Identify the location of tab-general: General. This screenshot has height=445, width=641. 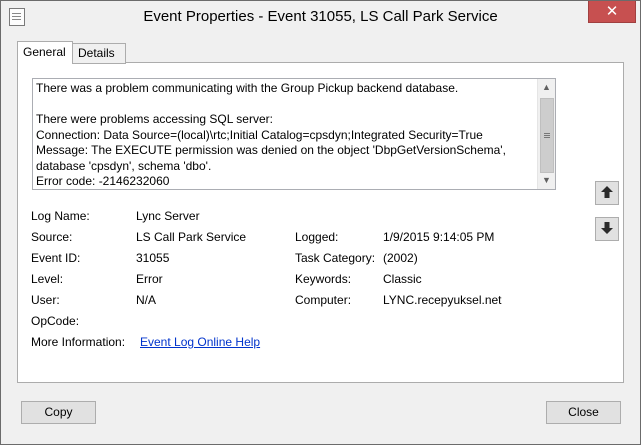
(45, 52).